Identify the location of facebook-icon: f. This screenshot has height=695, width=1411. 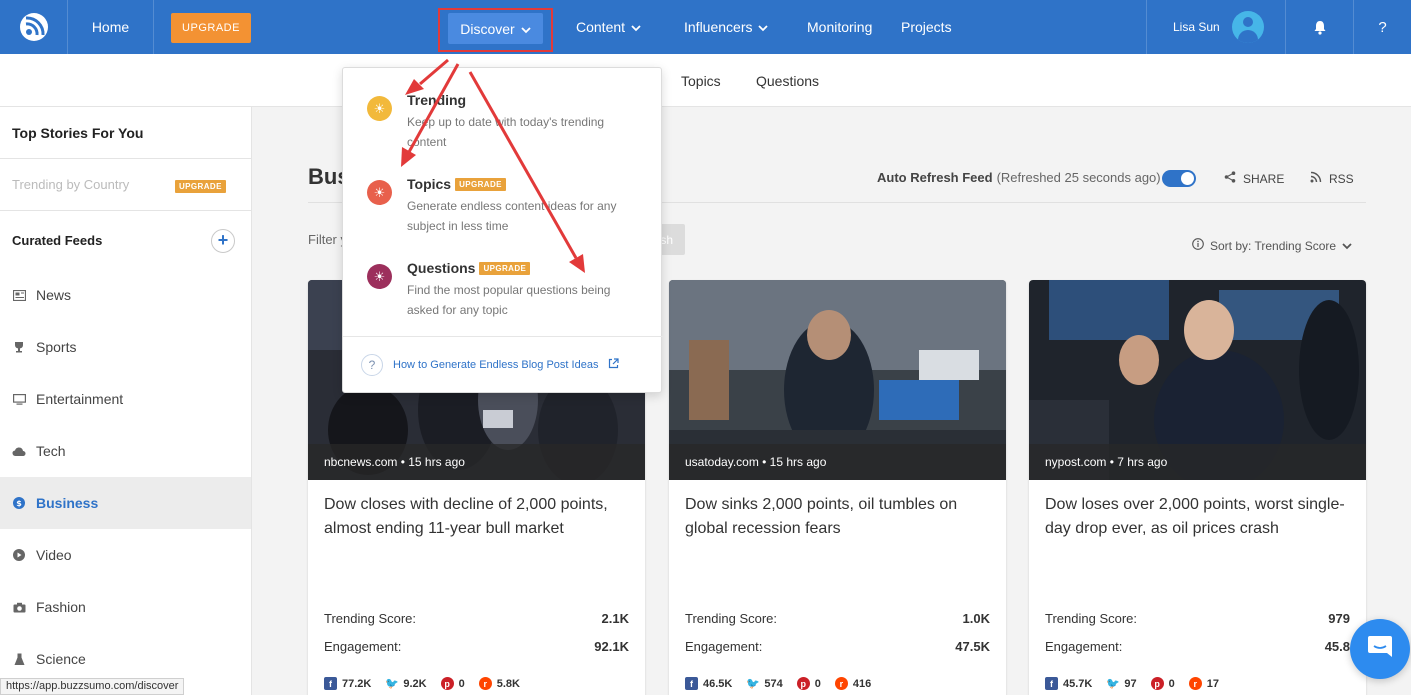
(691, 683).